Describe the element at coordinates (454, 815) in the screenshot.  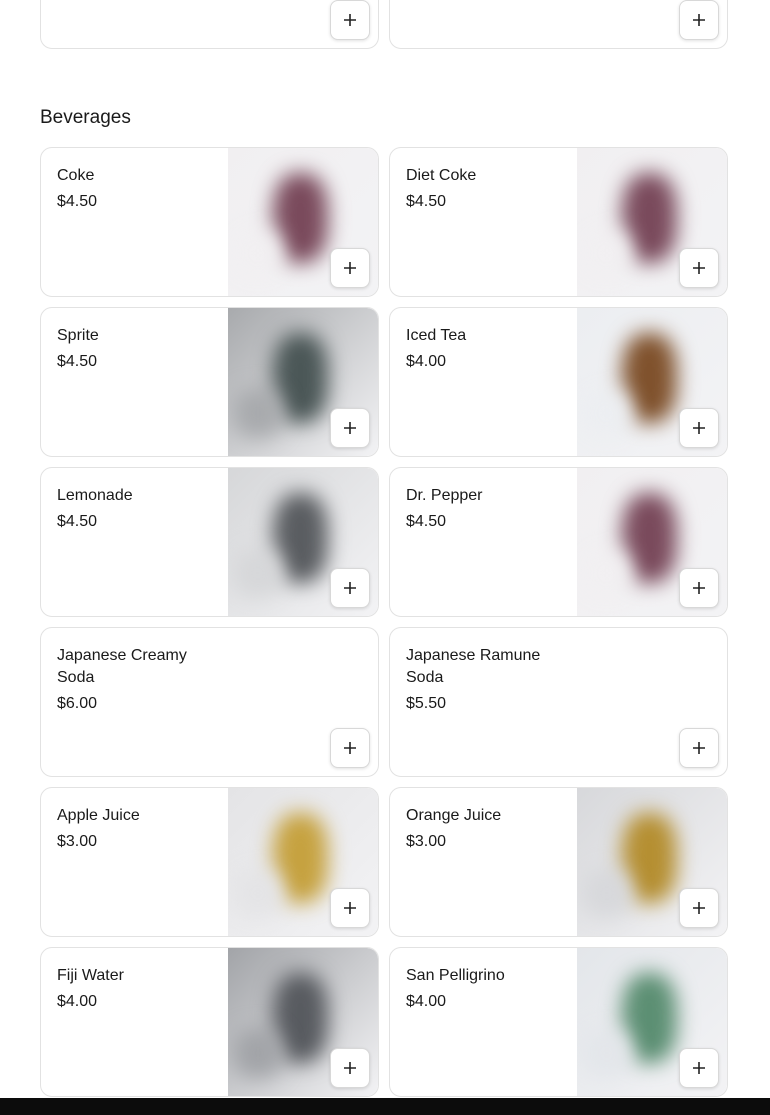
I see `menu-item-name: Orange Juice` at that location.